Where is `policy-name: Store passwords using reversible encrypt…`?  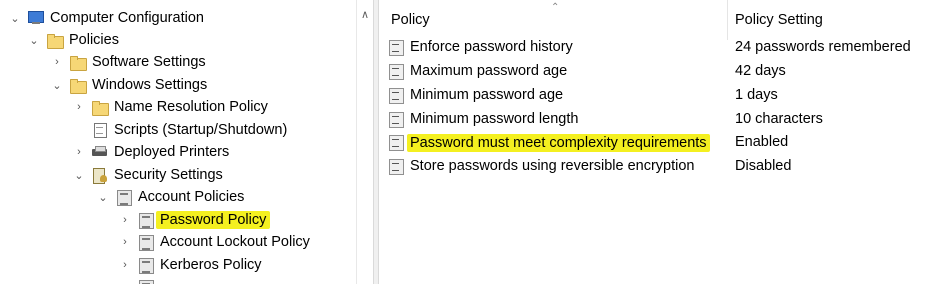 policy-name: Store passwords using reversible encrypt… is located at coordinates (552, 166).